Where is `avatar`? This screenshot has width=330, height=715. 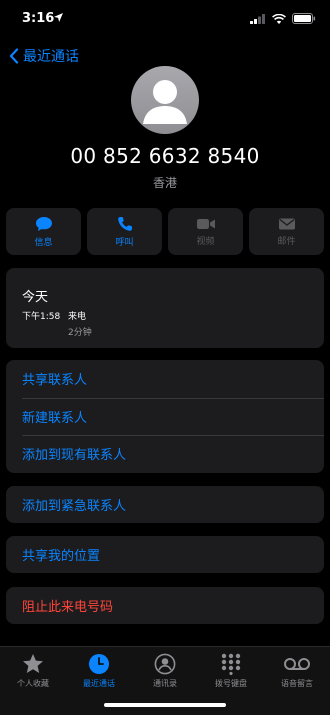
avatar is located at coordinates (165, 100).